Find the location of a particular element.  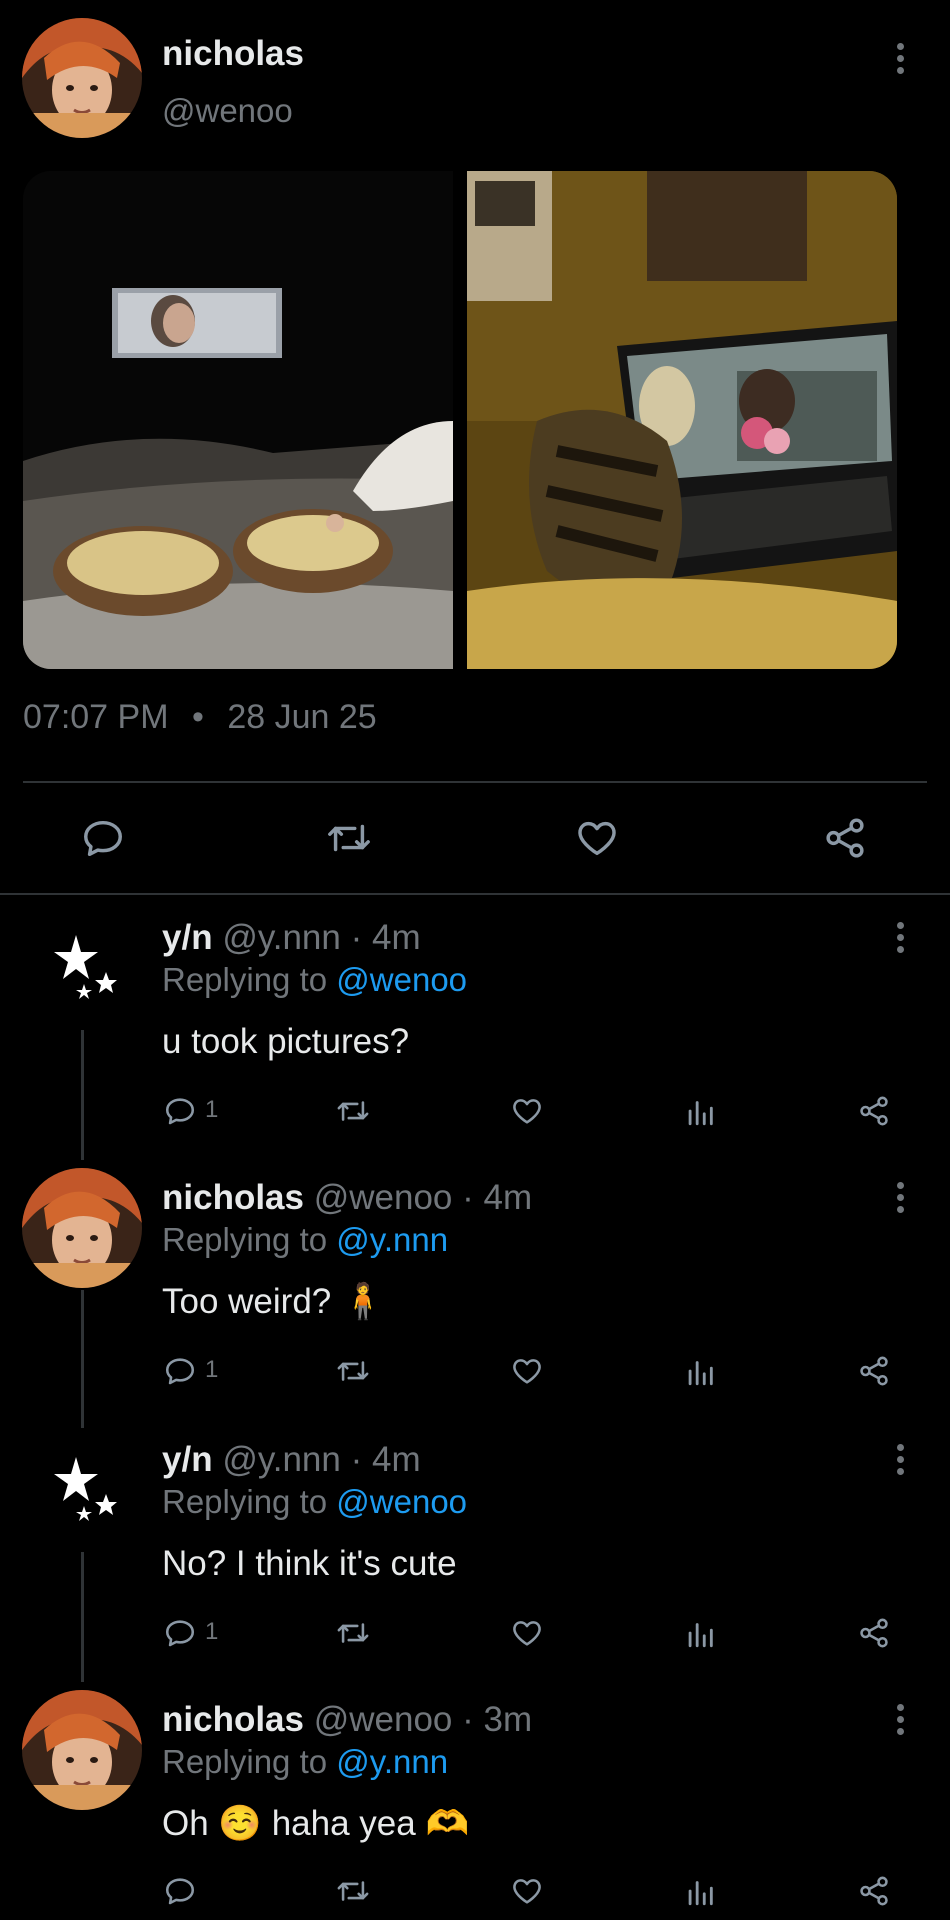

tweet-date: 28 Jun 25 is located at coordinates (302, 717).